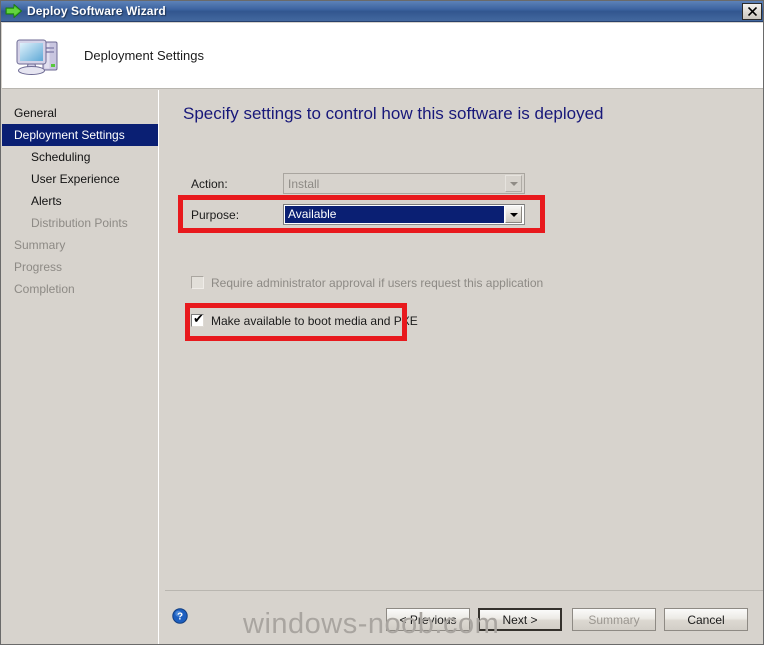  Describe the element at coordinates (520, 619) in the screenshot. I see `next-button: Next >` at that location.